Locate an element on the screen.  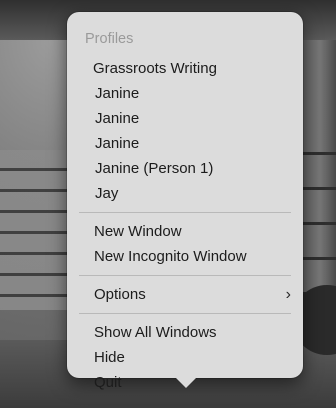
hide-item: Hide is located at coordinates (185, 357).